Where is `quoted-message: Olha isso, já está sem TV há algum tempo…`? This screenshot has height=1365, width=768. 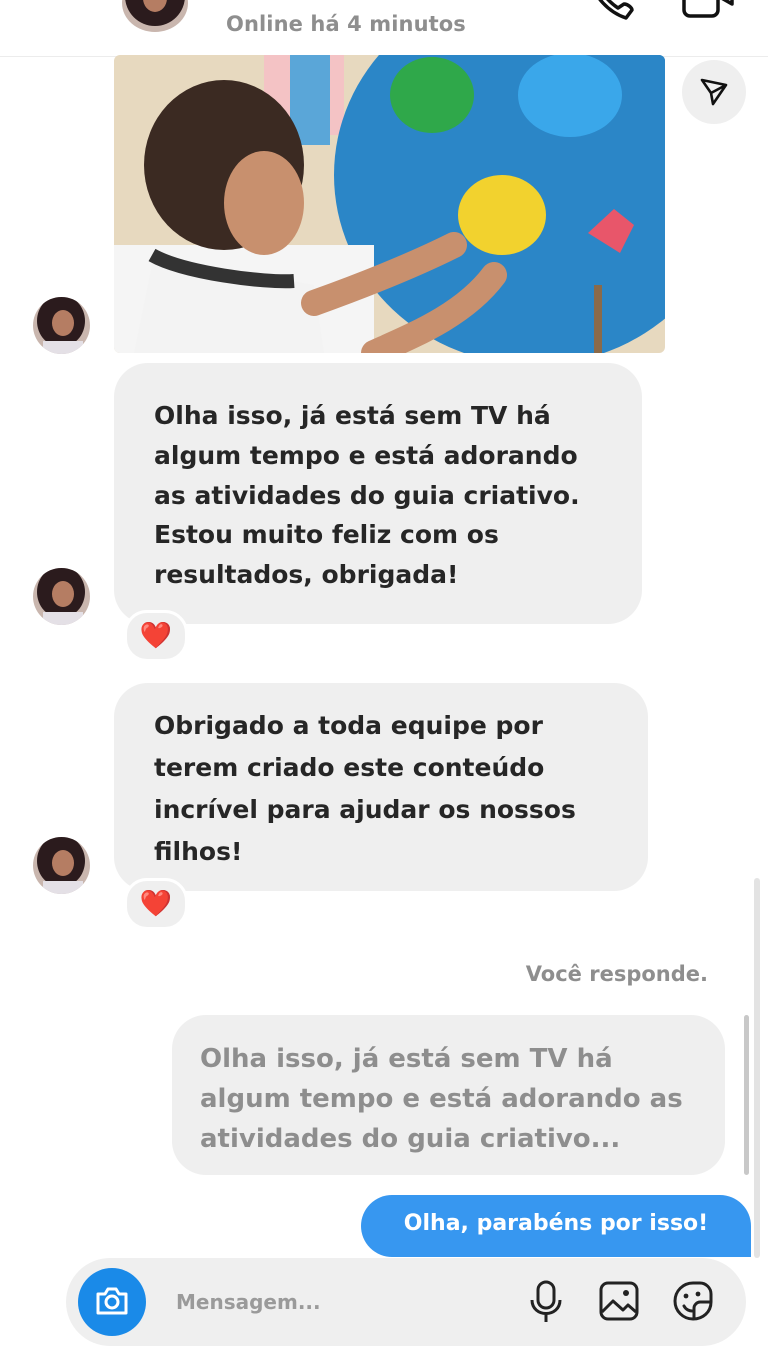
quoted-message: Olha isso, já está sem TV há algum tempo… is located at coordinates (448, 1095).